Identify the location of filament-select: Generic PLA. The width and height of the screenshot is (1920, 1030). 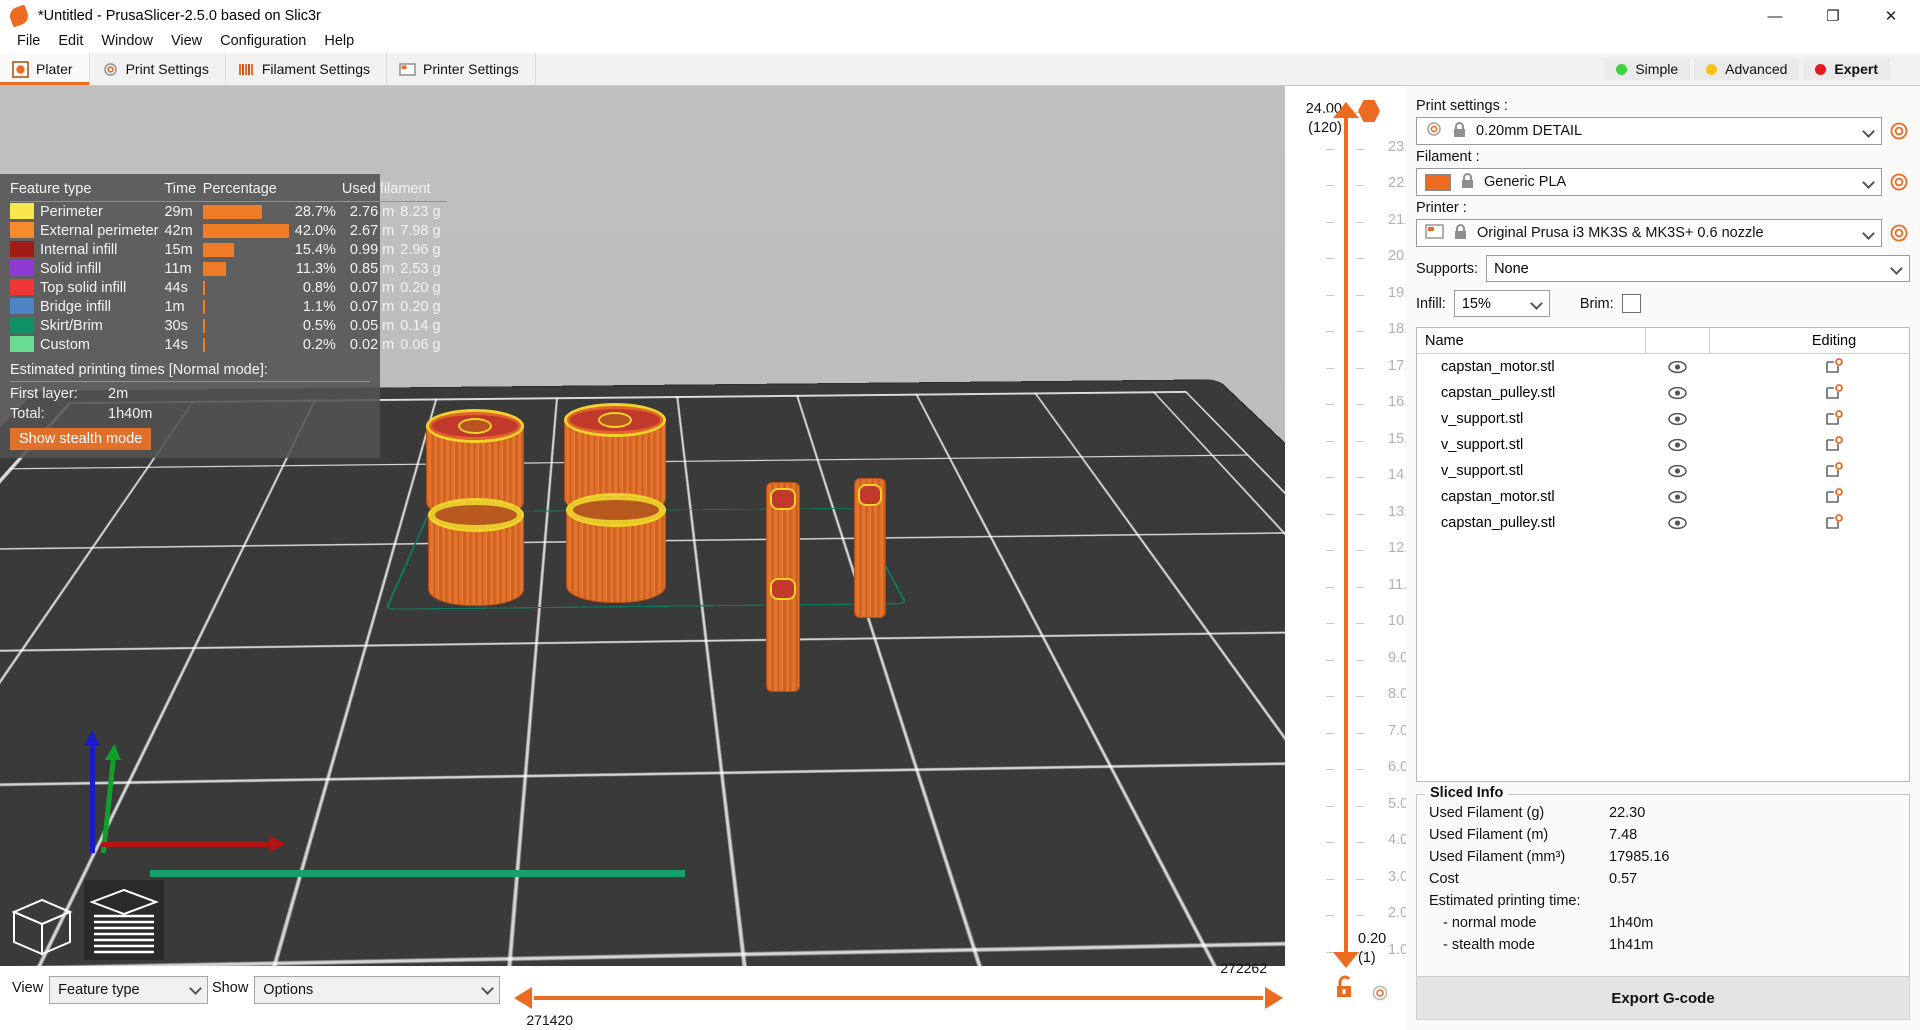
(1649, 182).